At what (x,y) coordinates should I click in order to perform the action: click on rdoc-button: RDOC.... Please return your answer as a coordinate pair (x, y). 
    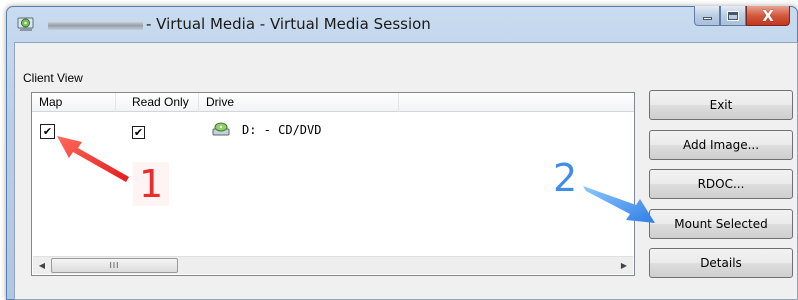
    Looking at the image, I should click on (721, 184).